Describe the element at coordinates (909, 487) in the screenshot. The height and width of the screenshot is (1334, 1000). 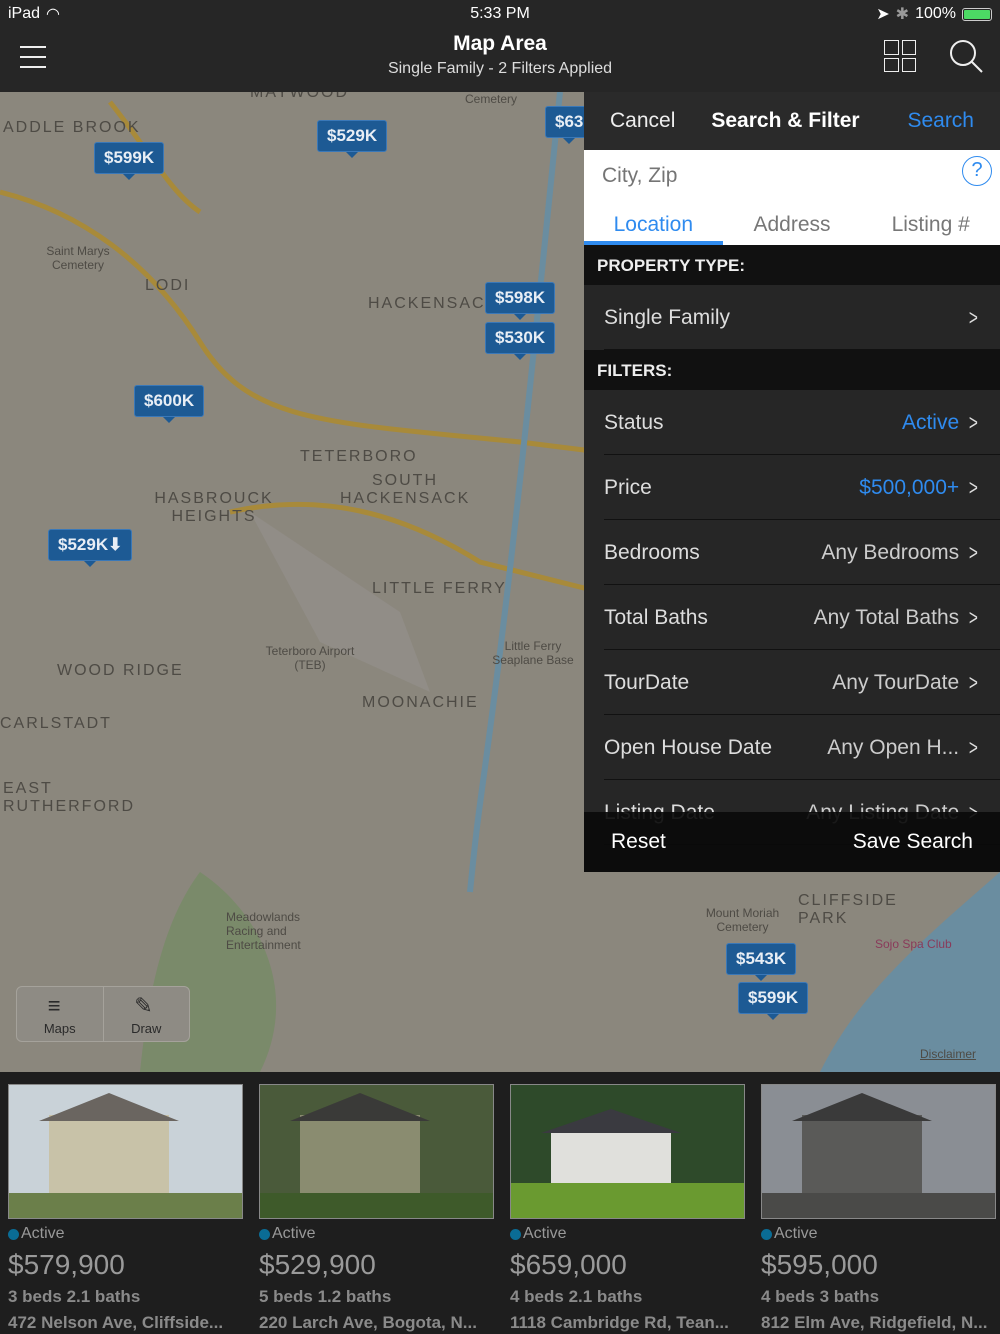
I see `filter-value: $500,000+` at that location.